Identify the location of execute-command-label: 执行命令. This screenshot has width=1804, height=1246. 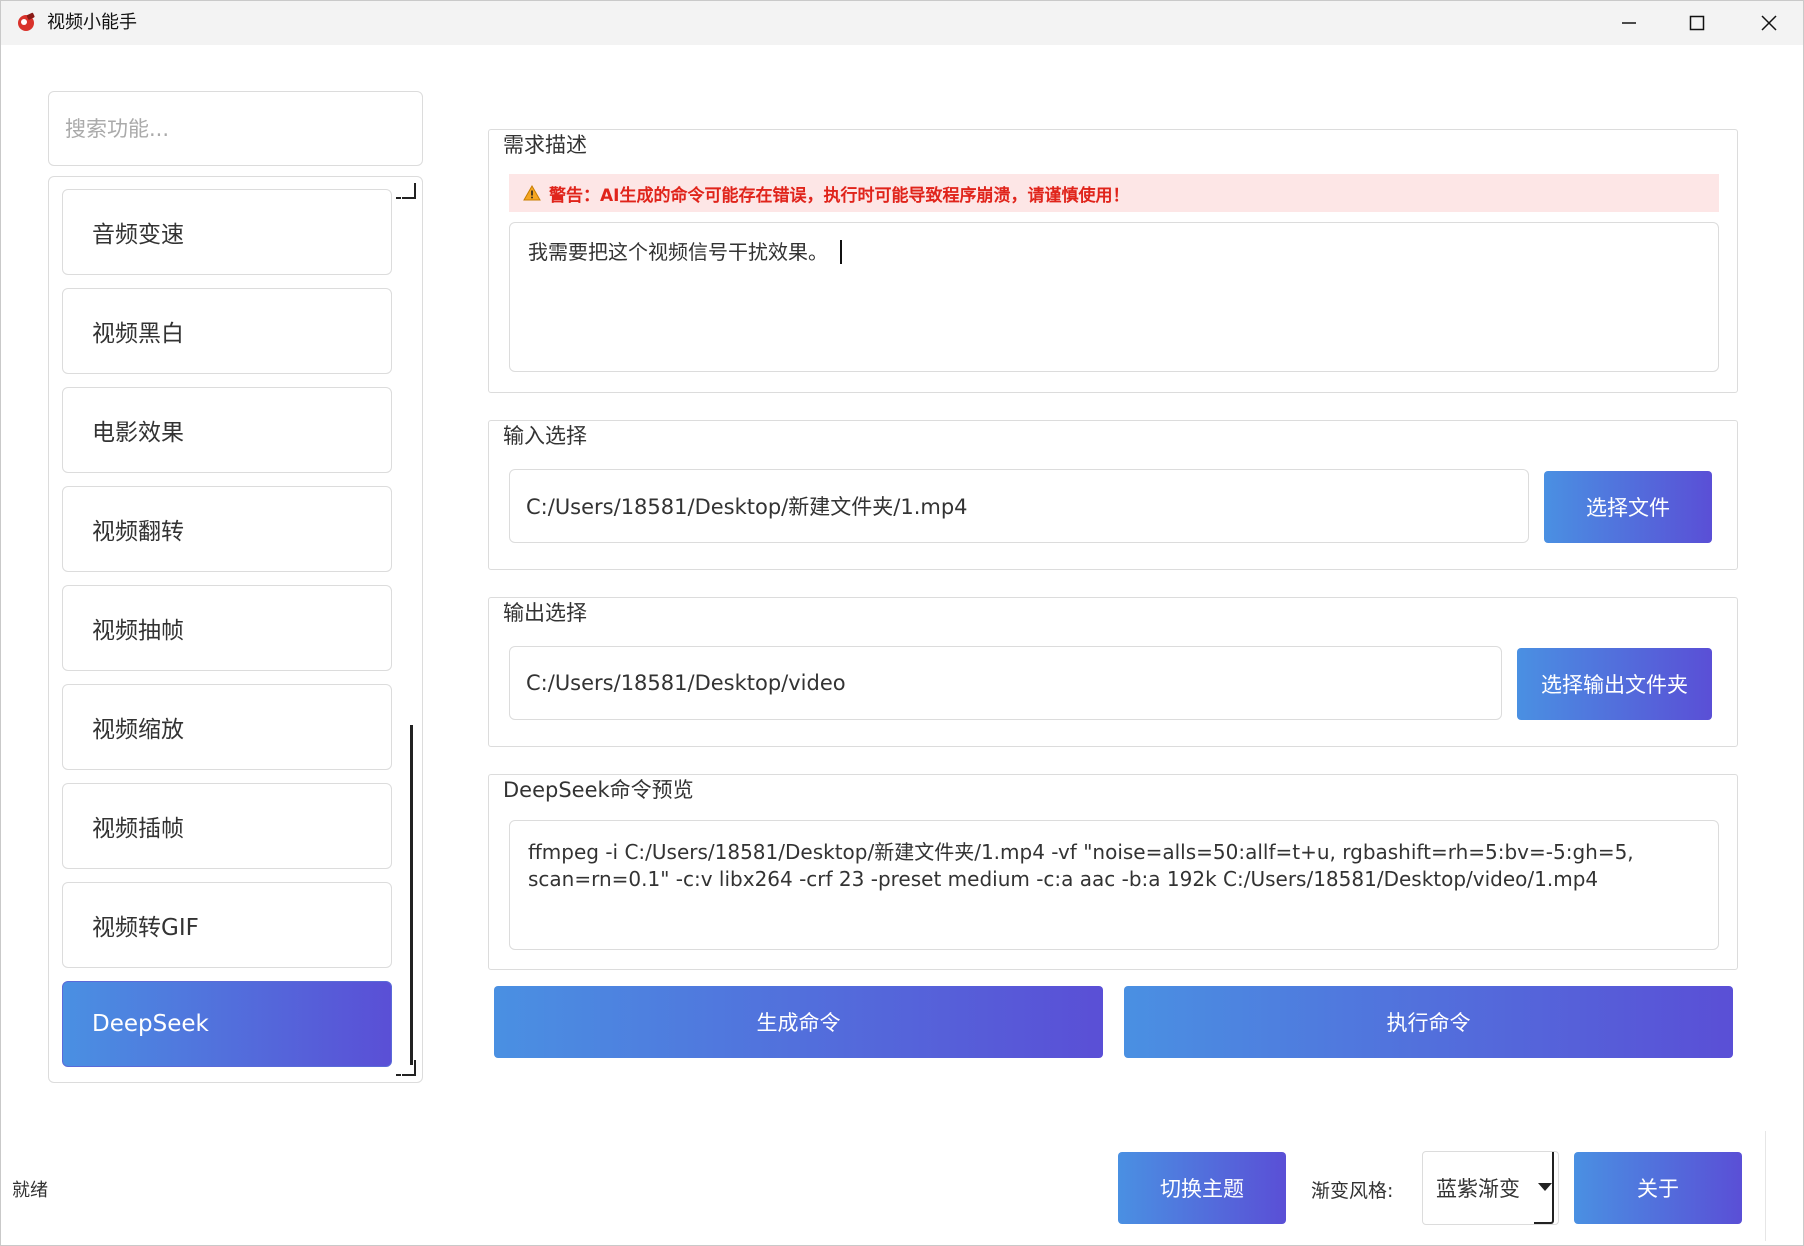
(1428, 1023).